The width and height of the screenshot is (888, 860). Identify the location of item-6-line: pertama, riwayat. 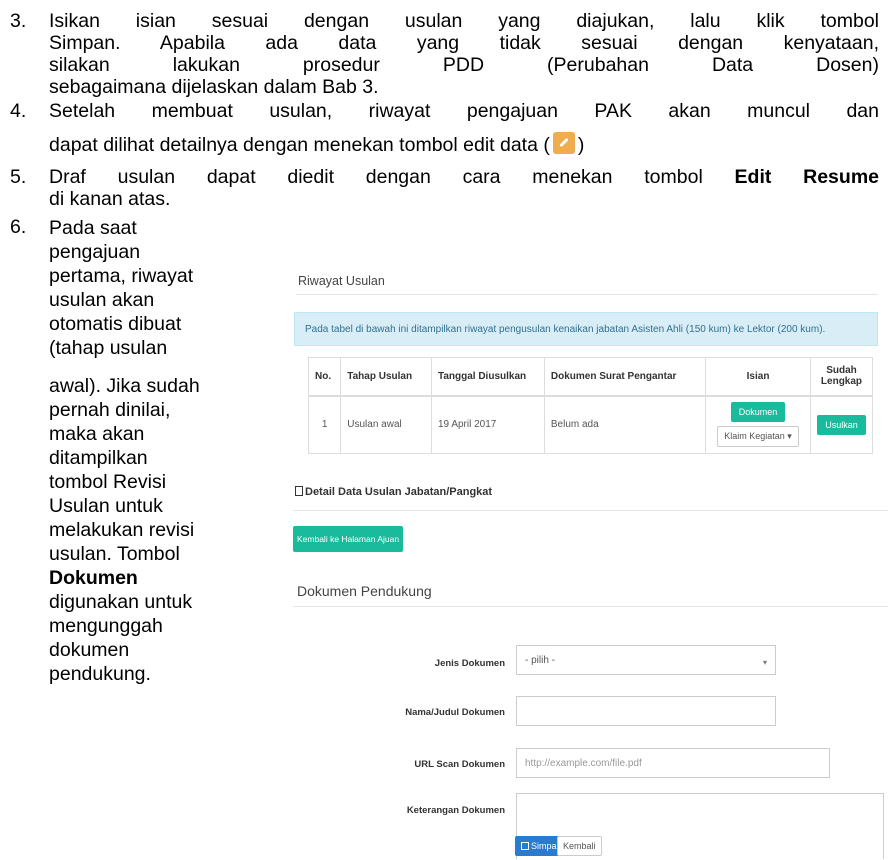
(121, 276).